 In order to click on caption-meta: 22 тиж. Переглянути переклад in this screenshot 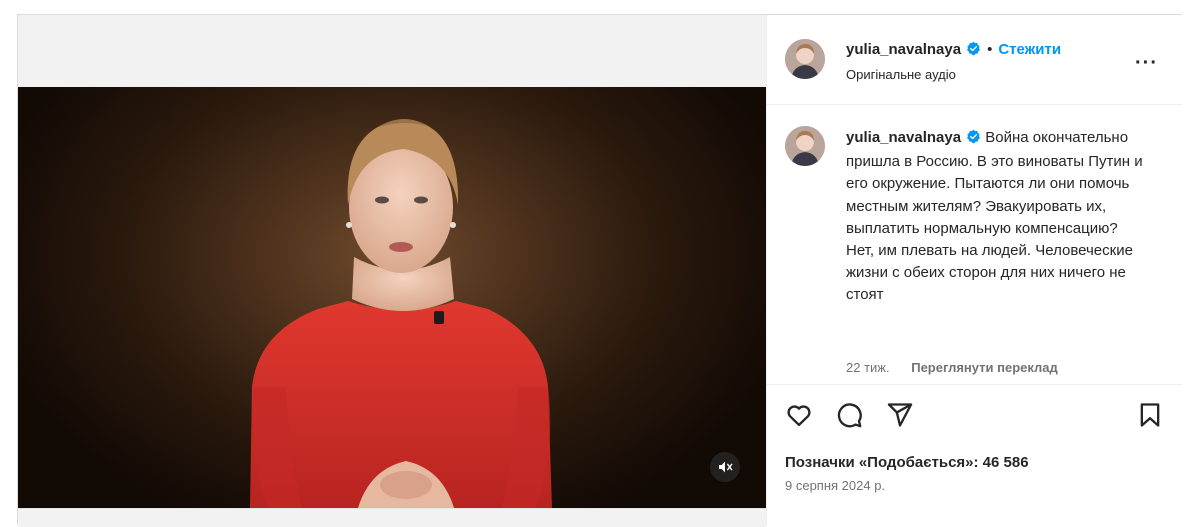, I will do `click(961, 367)`.